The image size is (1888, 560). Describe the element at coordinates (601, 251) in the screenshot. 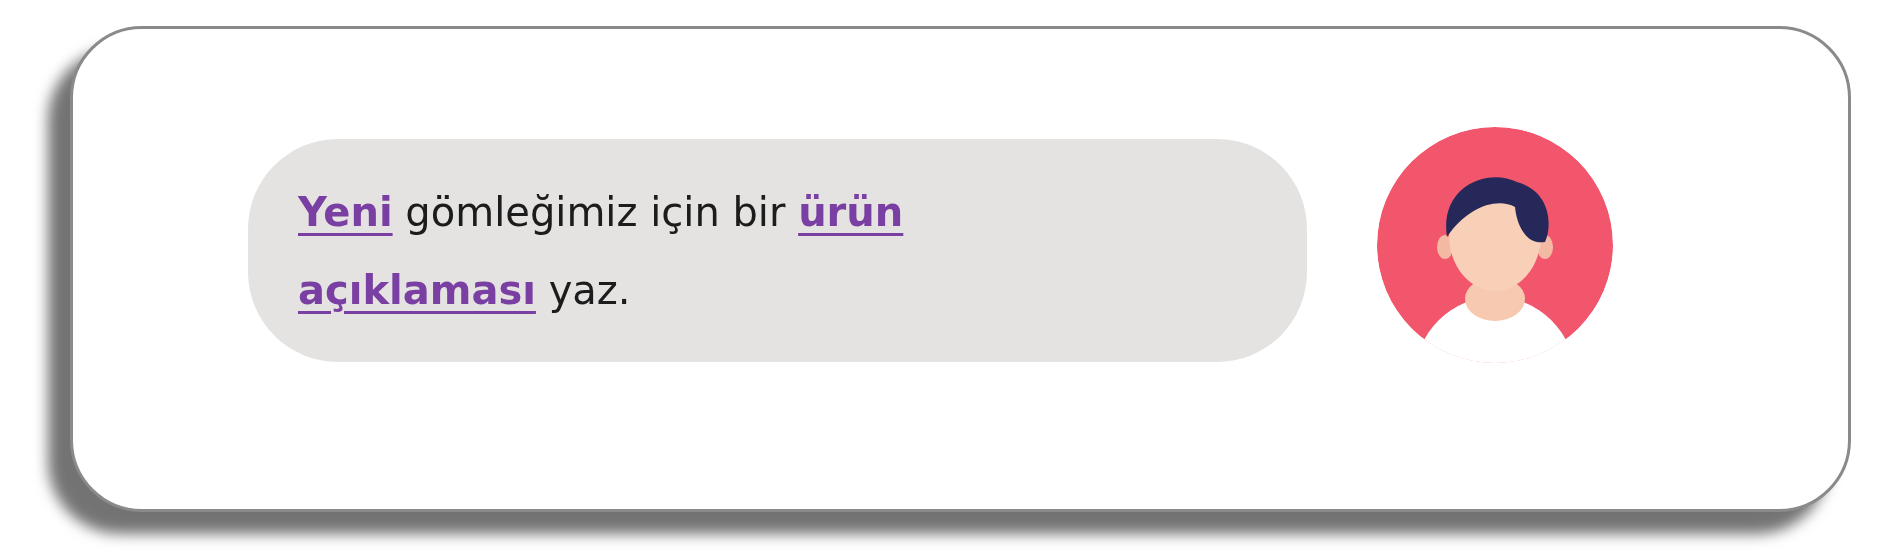

I see `message-text: Yeni gömleğimiz için bir ürün açıklaması yaz.` at that location.